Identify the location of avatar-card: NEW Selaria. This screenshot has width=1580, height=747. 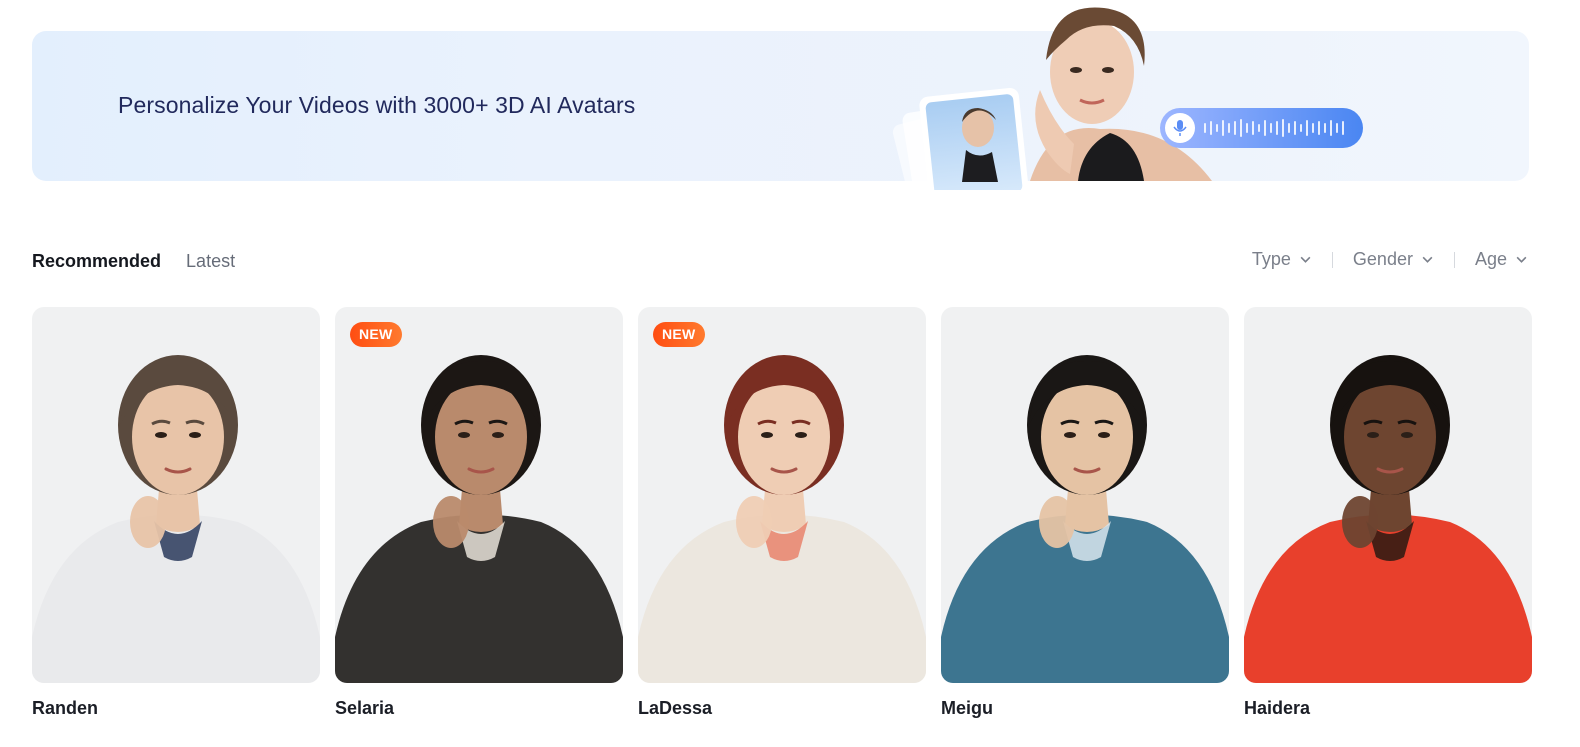
(479, 513).